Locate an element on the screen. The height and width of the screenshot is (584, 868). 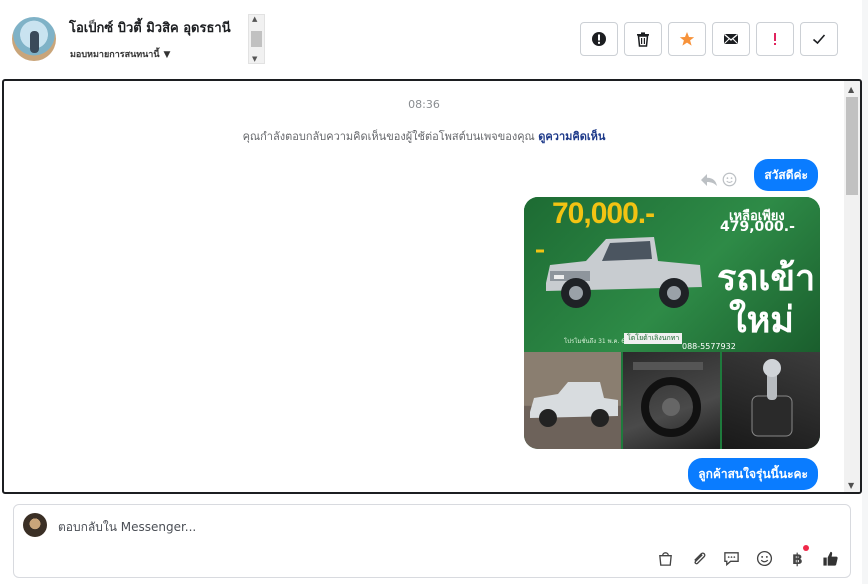
message-hover-actions is located at coordinates (718, 181).